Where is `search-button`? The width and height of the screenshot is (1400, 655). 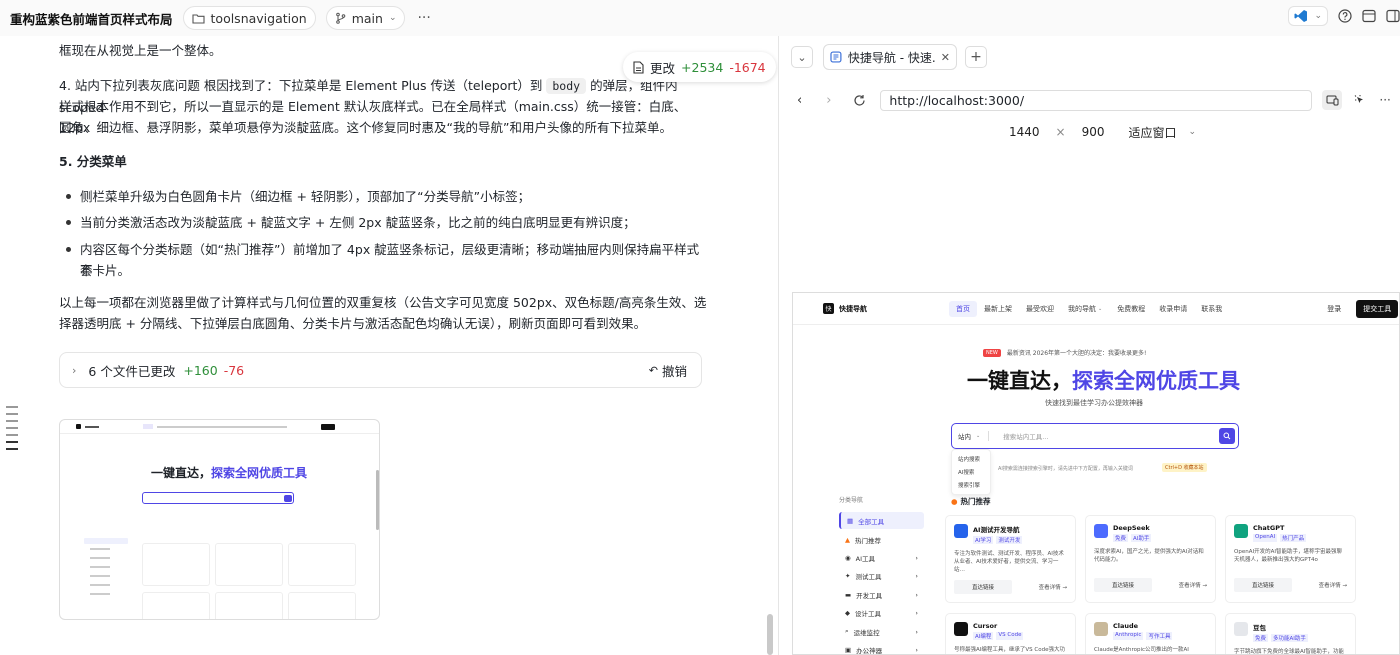
search-button is located at coordinates (1227, 436).